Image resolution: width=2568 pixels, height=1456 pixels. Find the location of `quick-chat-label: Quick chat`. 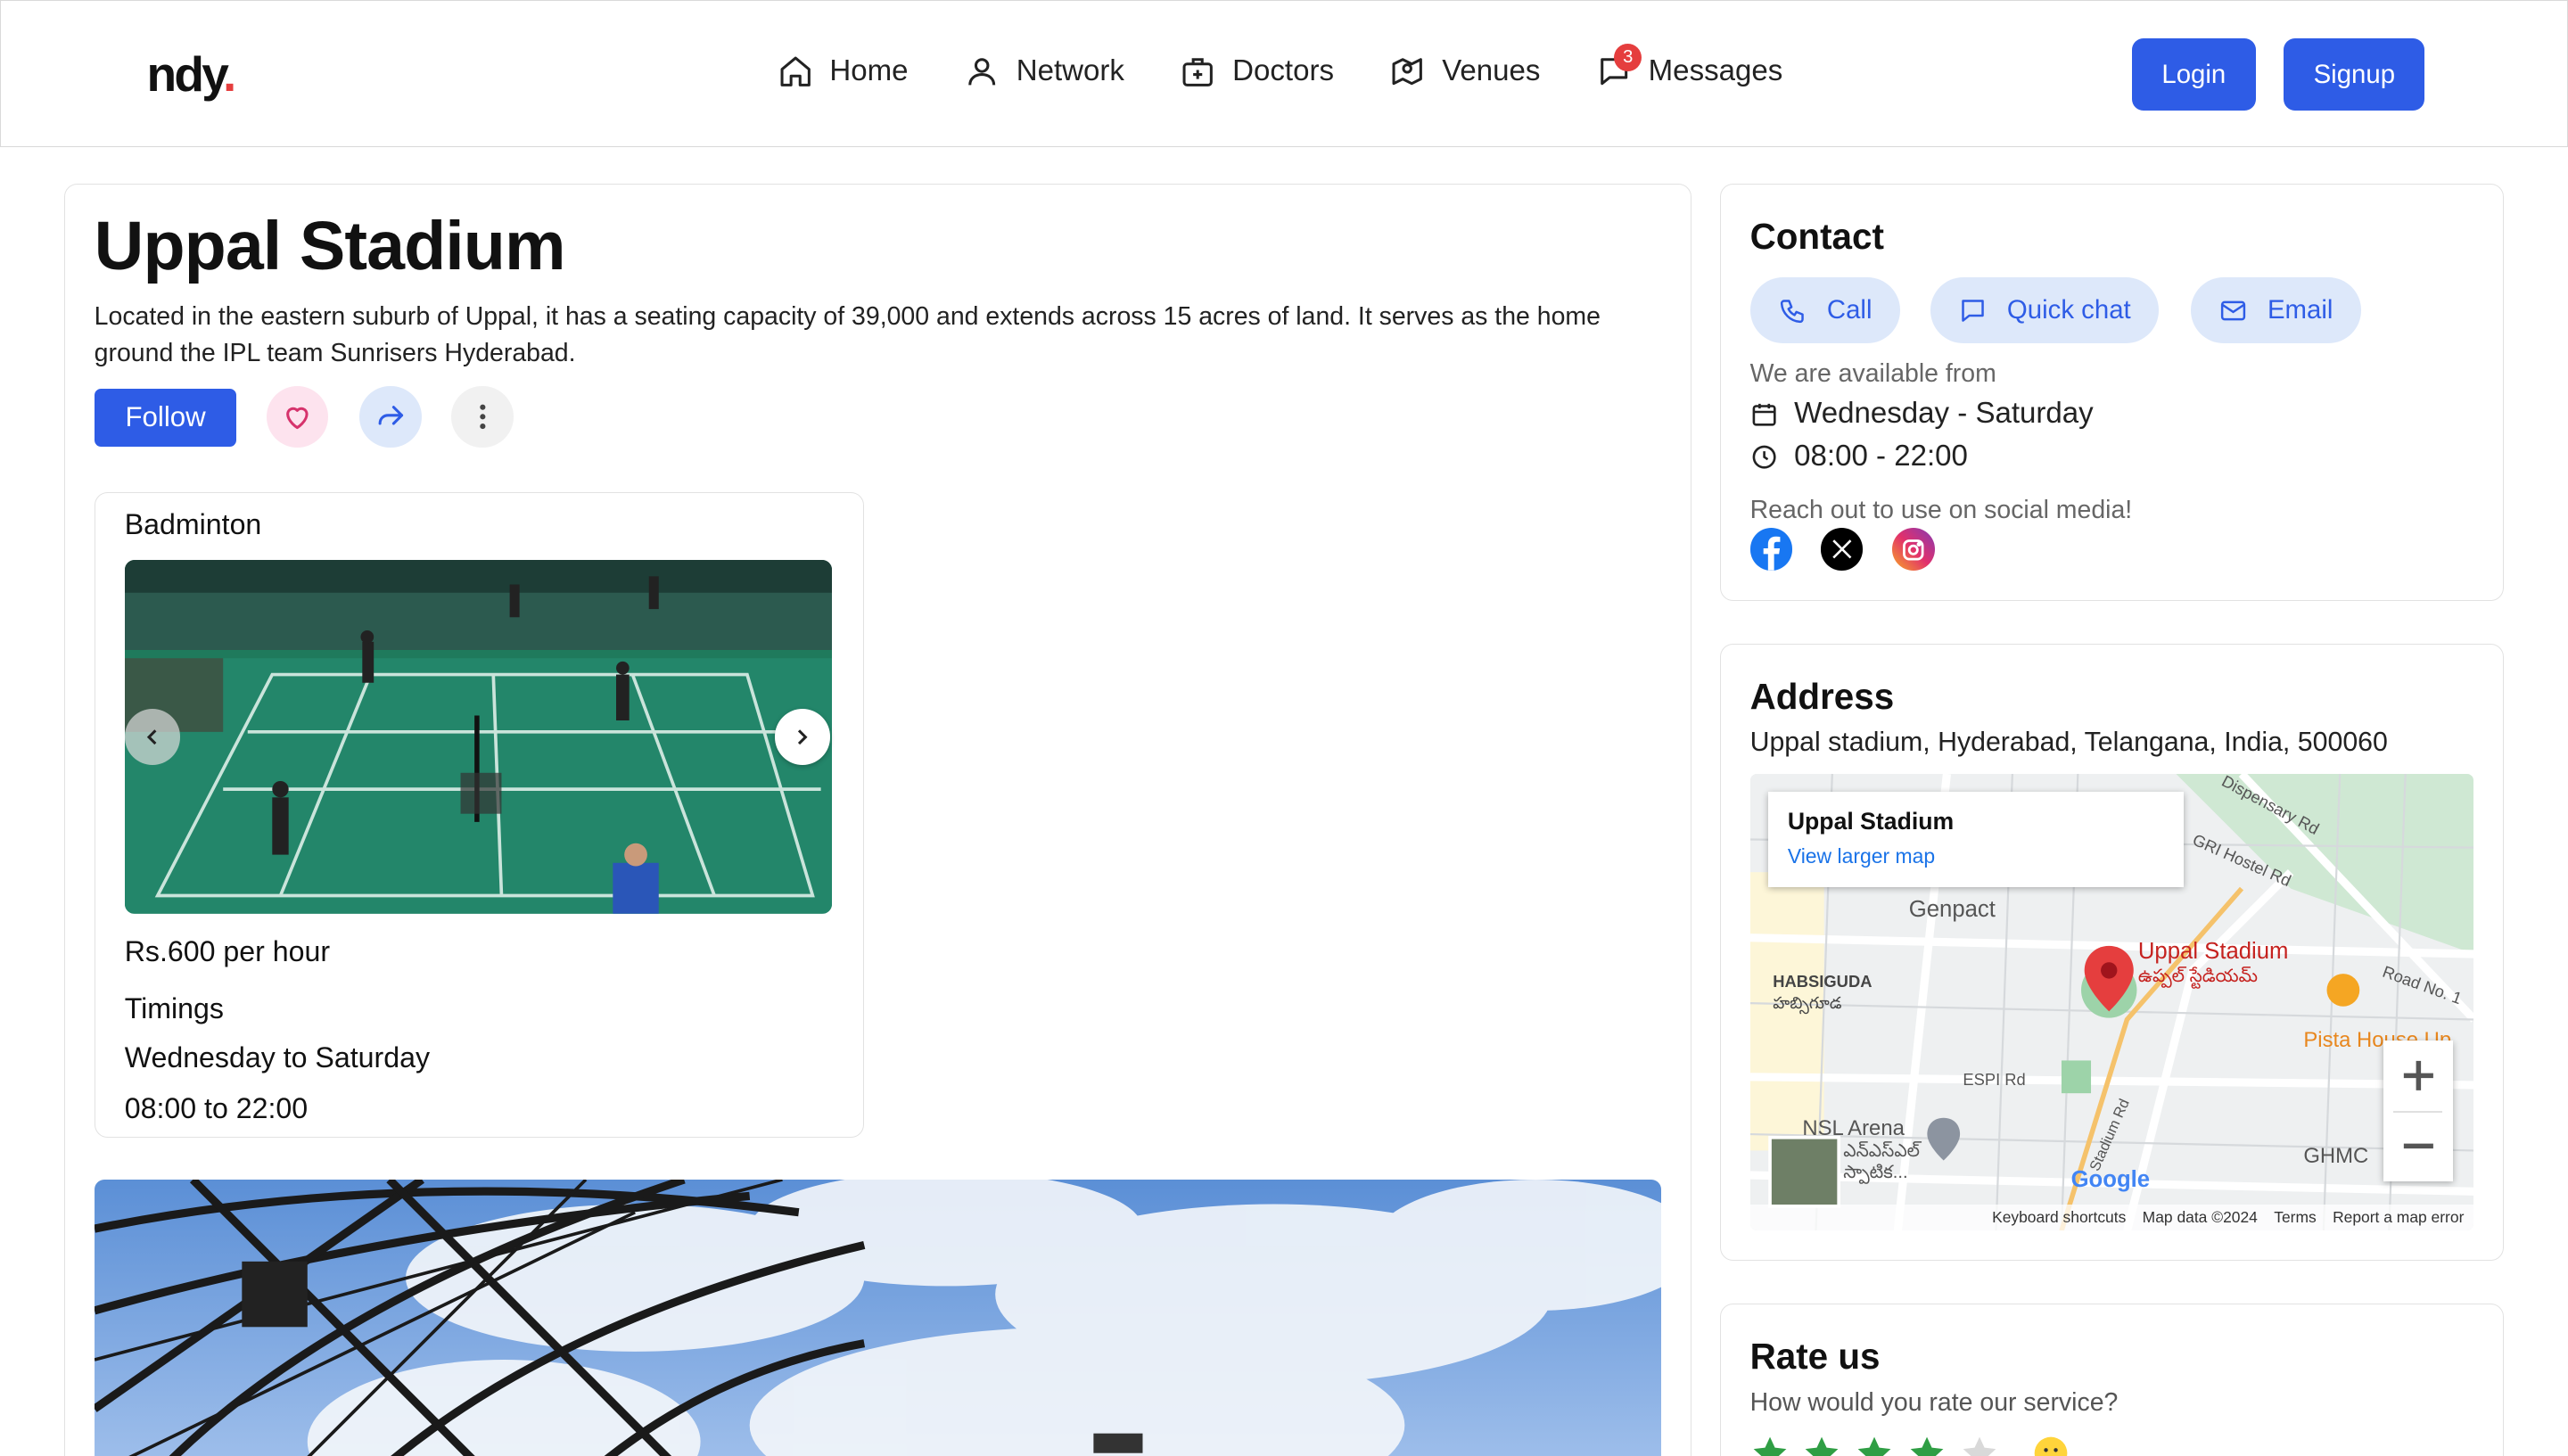

quick-chat-label: Quick chat is located at coordinates (2068, 310).